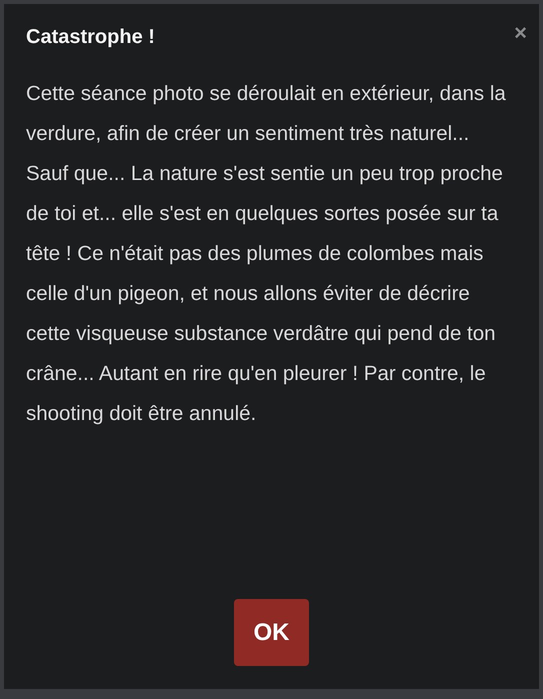 The width and height of the screenshot is (543, 699). What do you see at coordinates (90, 37) in the screenshot?
I see `dialog-title: Catastrophe !` at bounding box center [90, 37].